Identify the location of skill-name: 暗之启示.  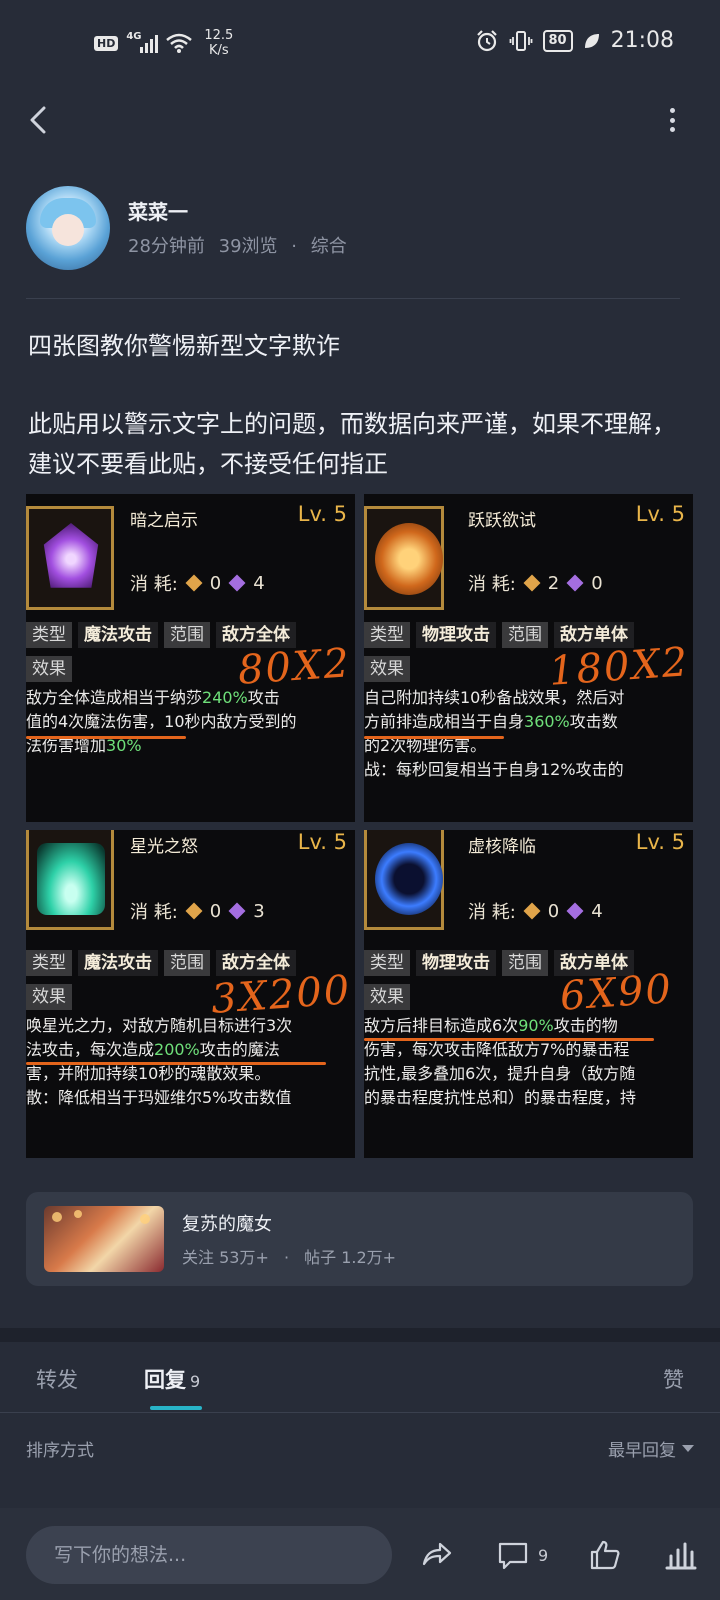
(164, 521).